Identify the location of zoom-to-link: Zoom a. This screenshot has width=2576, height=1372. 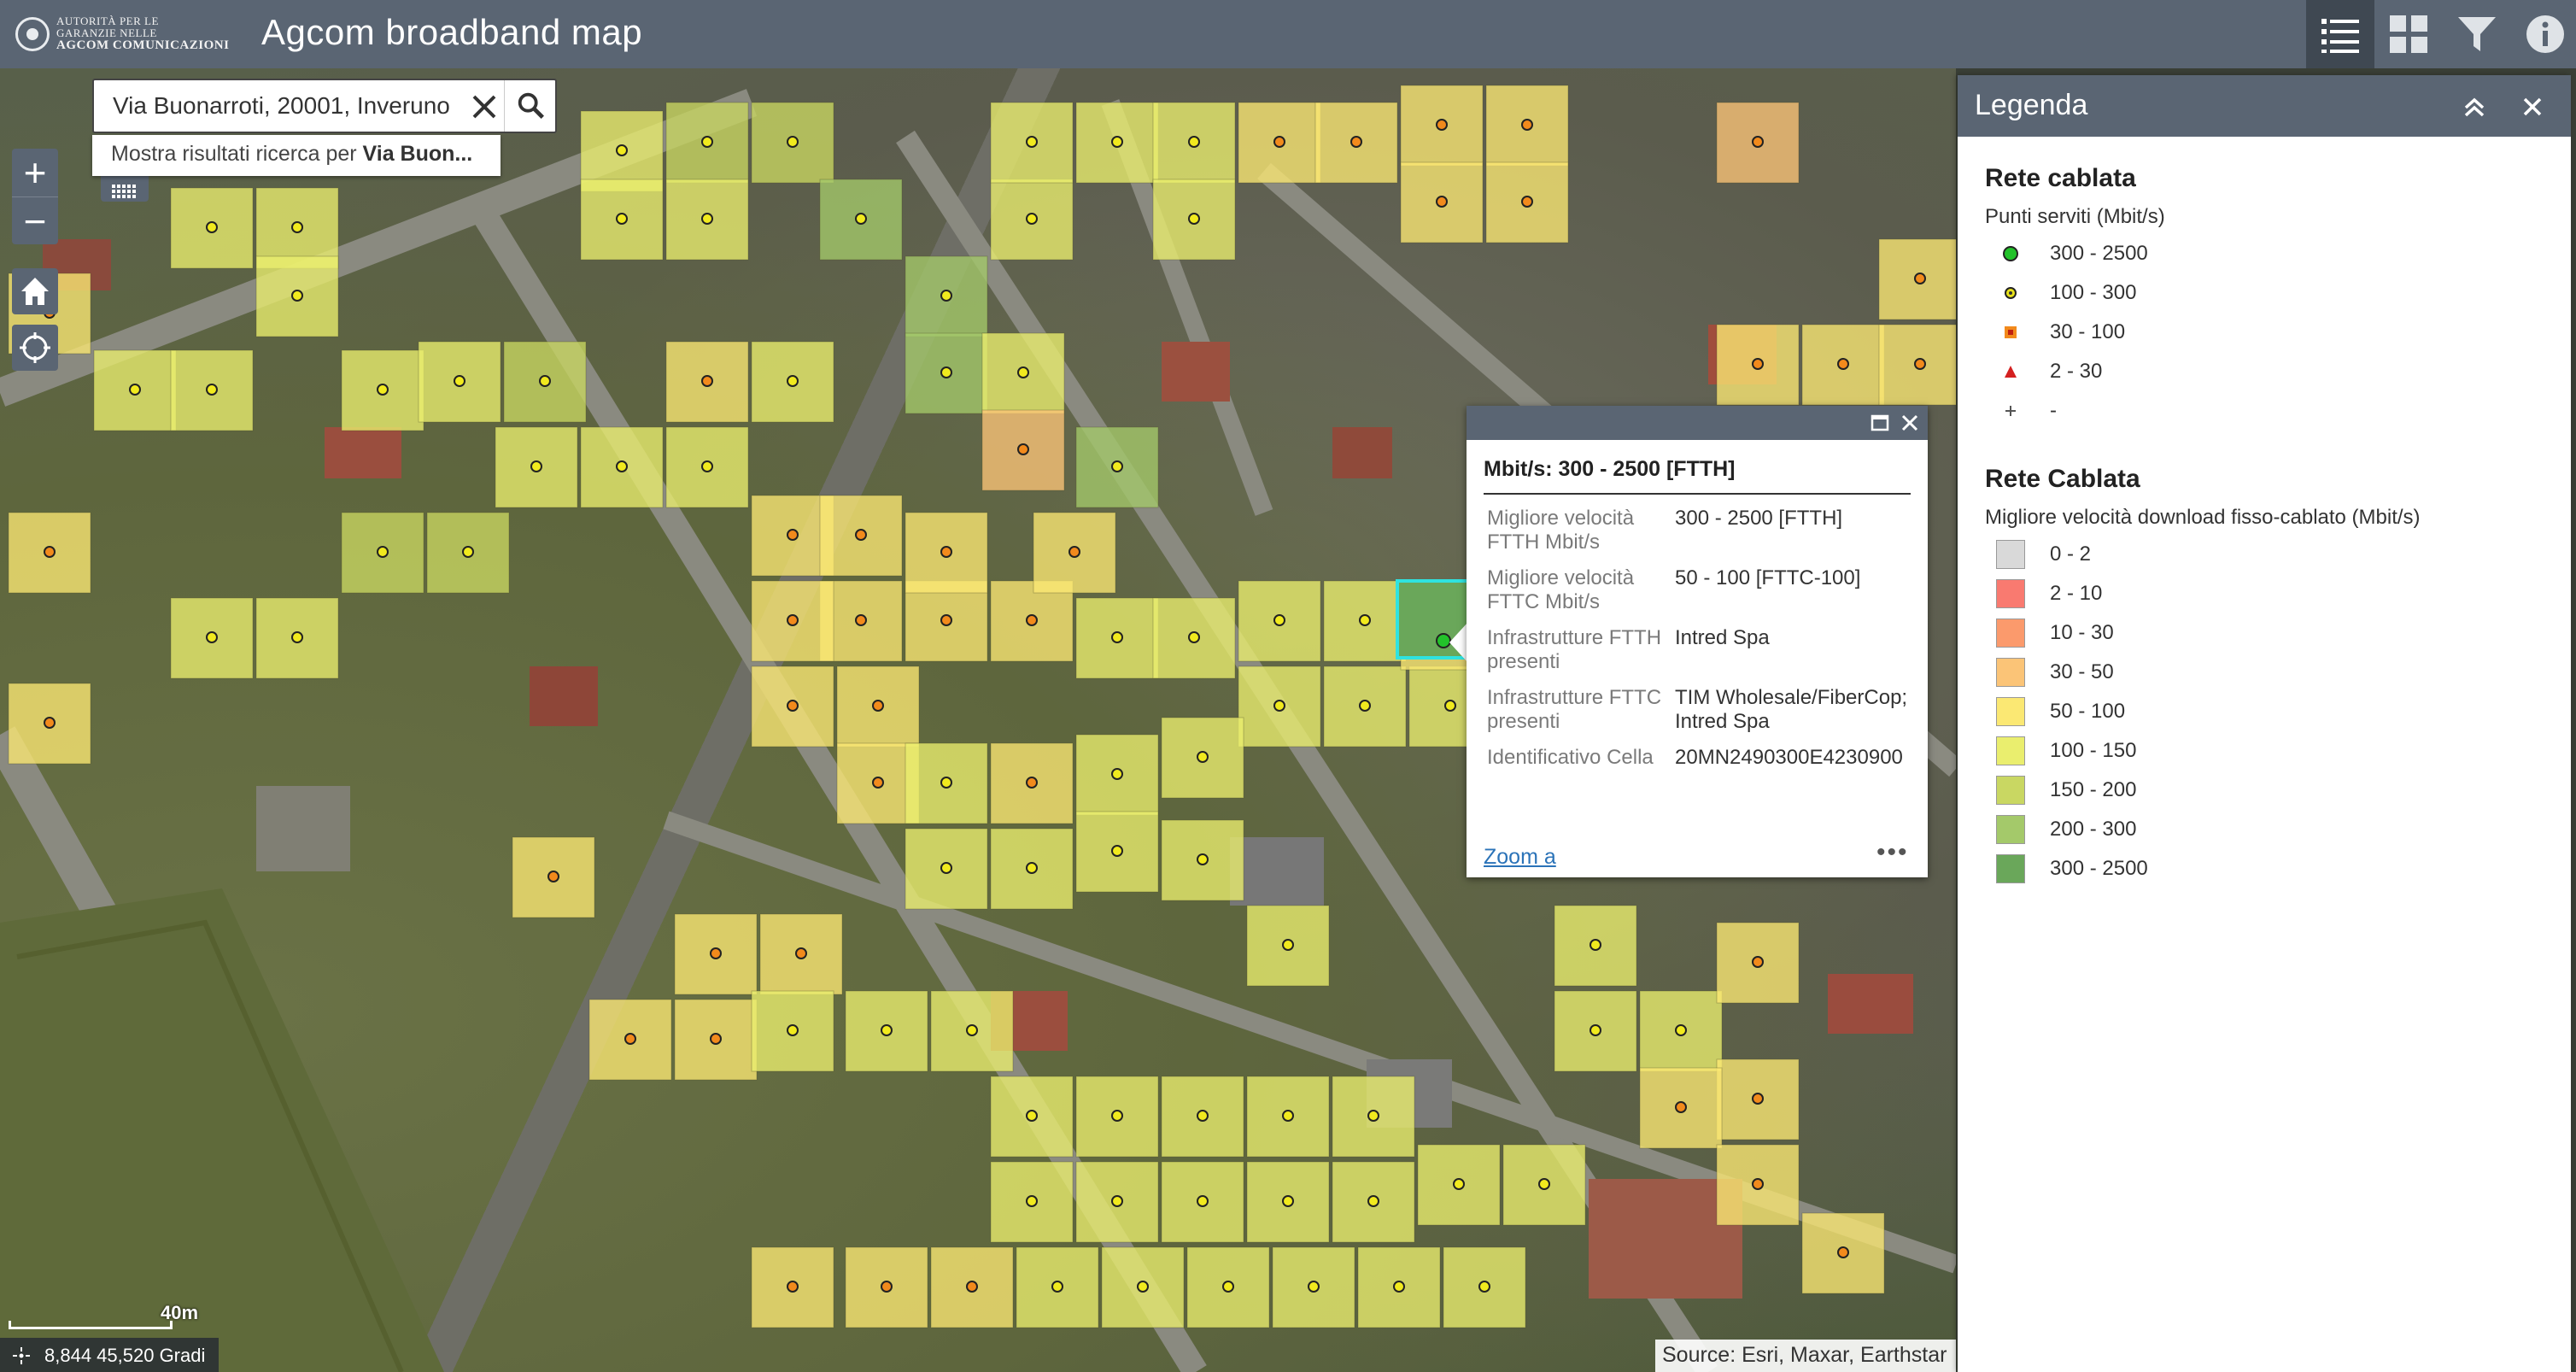
(1520, 857).